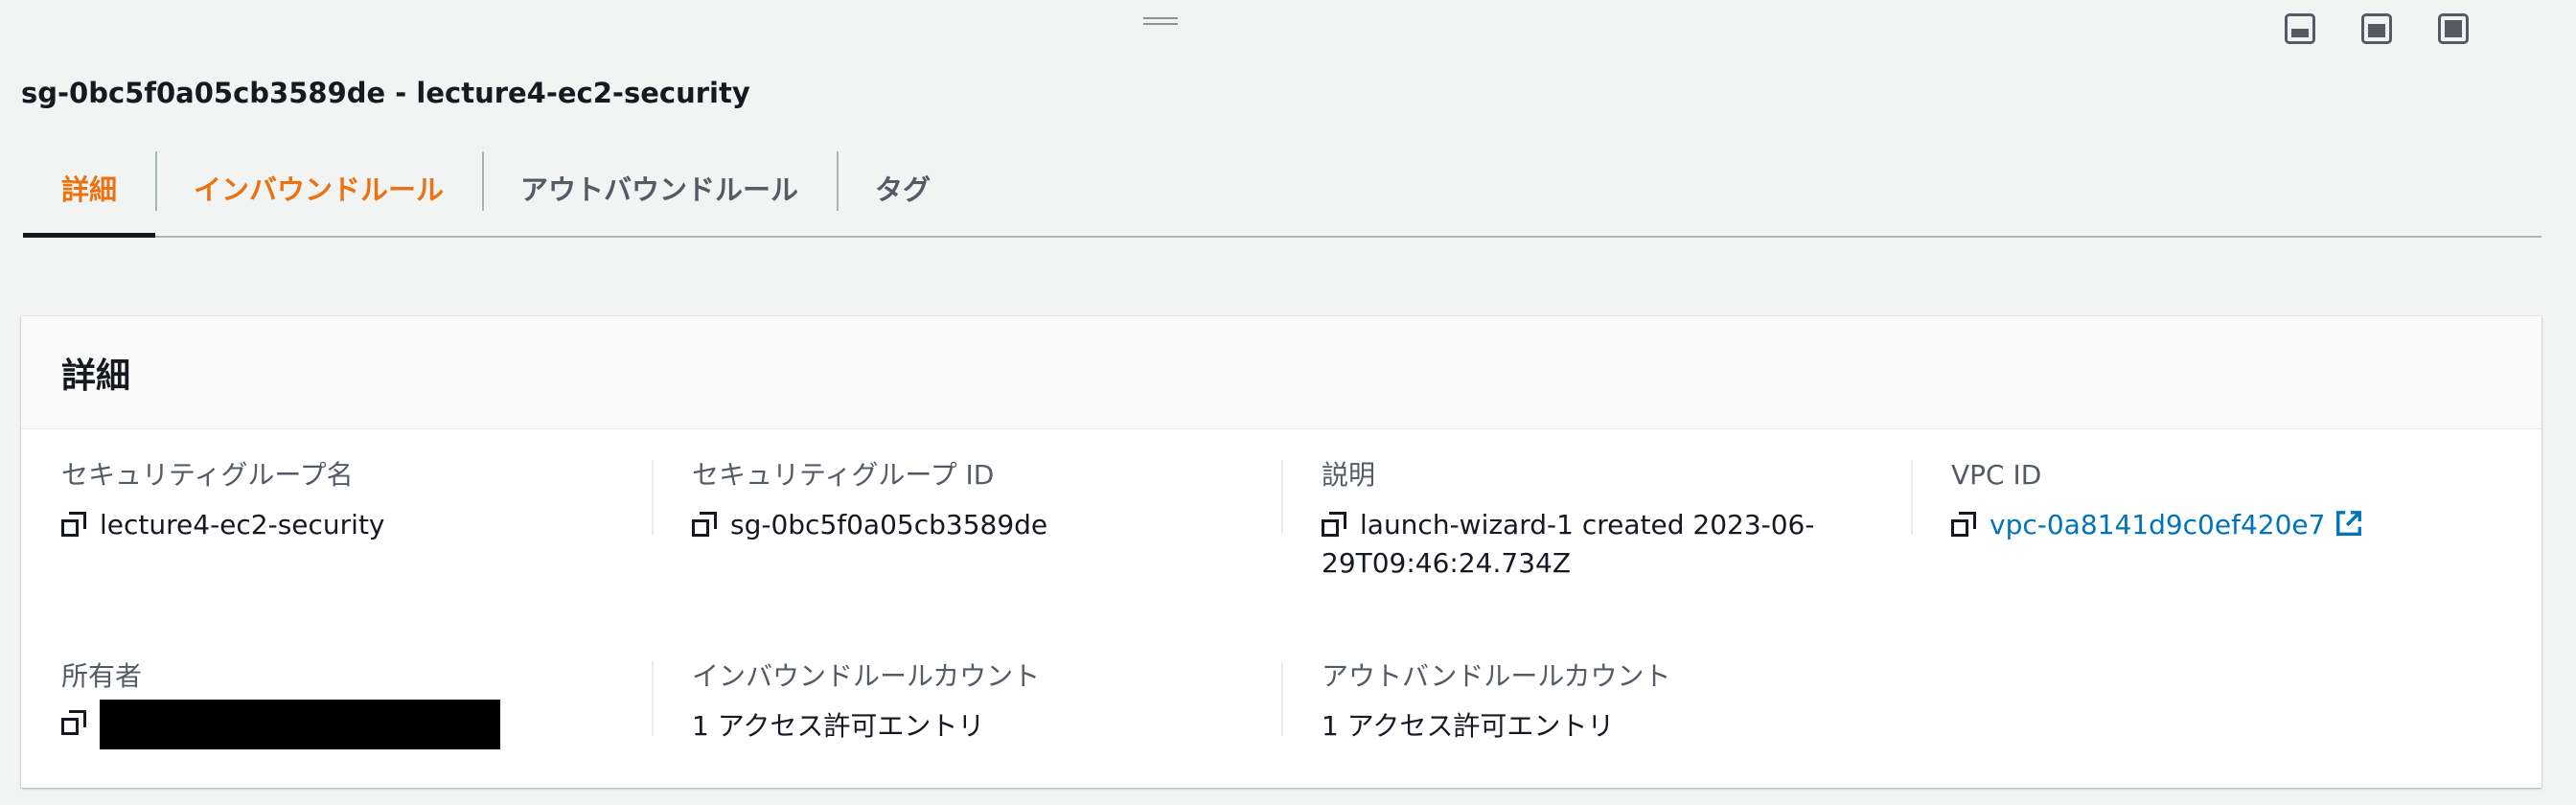 This screenshot has width=2576, height=805. Describe the element at coordinates (2248, 501) in the screenshot. I see `field-vpc-id: VPC ID vpc-0a8141d9c0ef420e7` at that location.